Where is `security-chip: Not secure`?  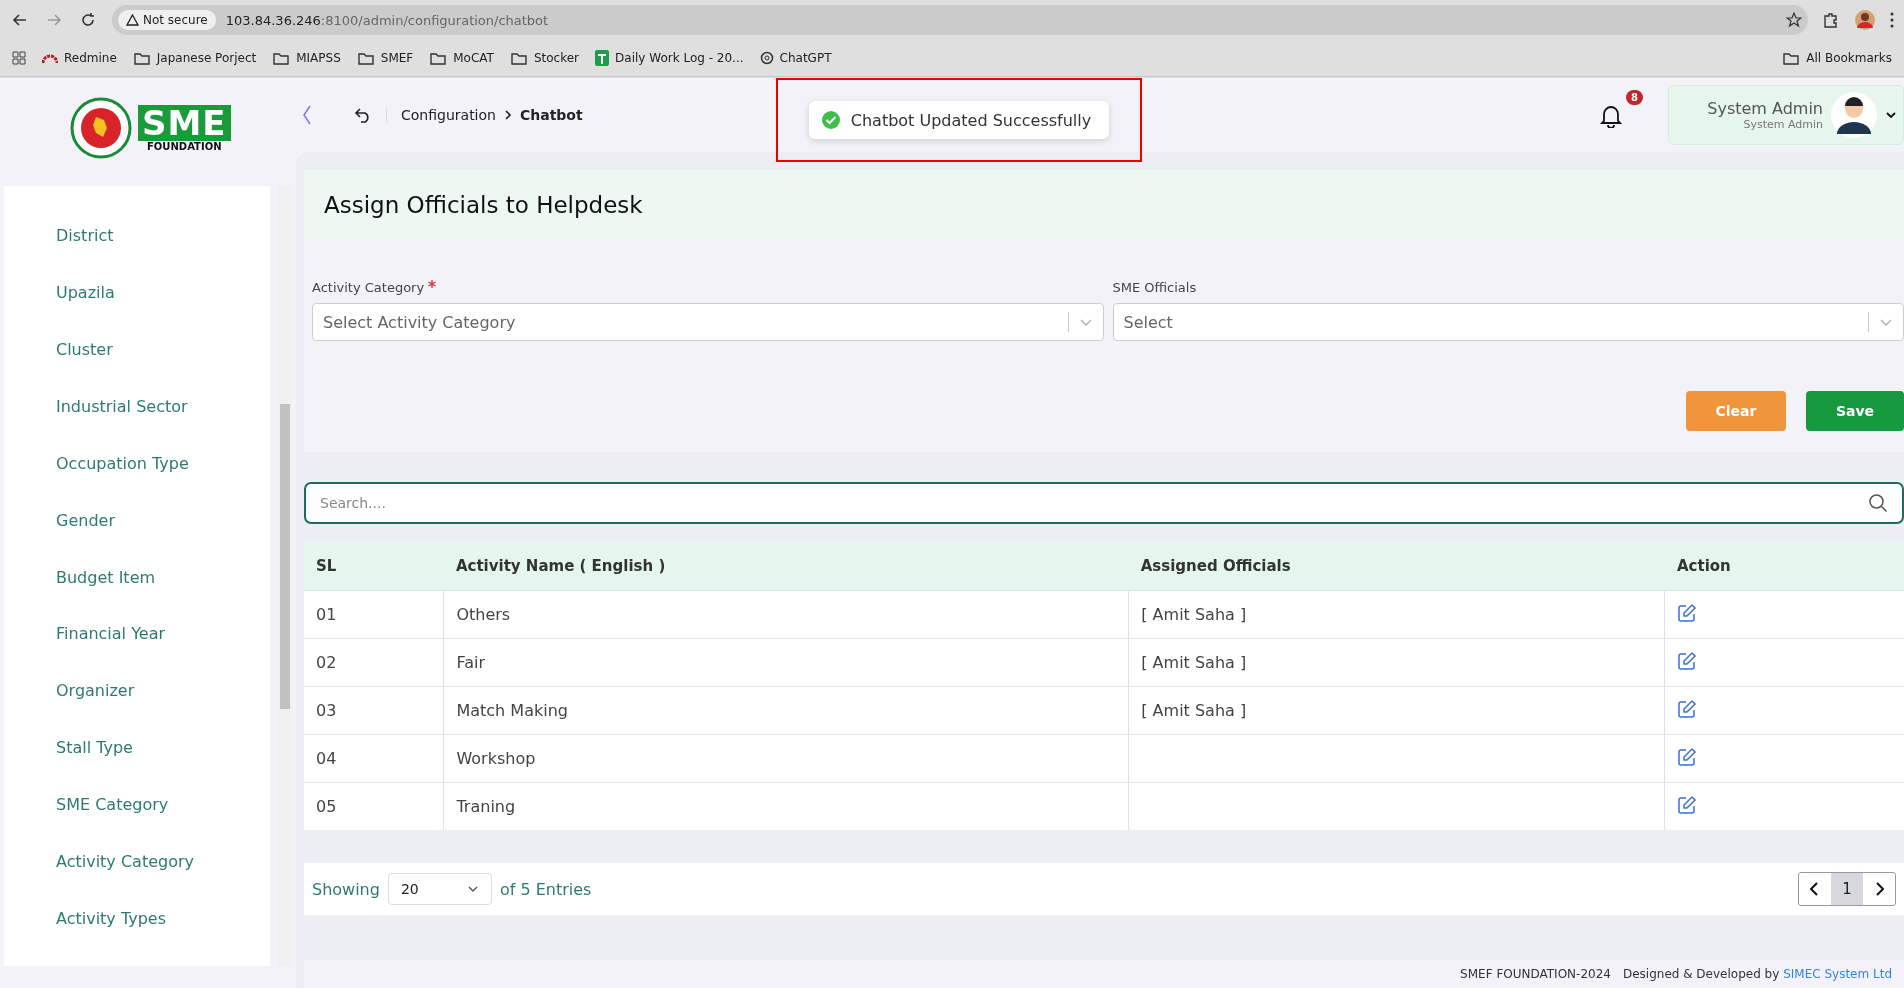
security-chip: Not secure is located at coordinates (167, 20).